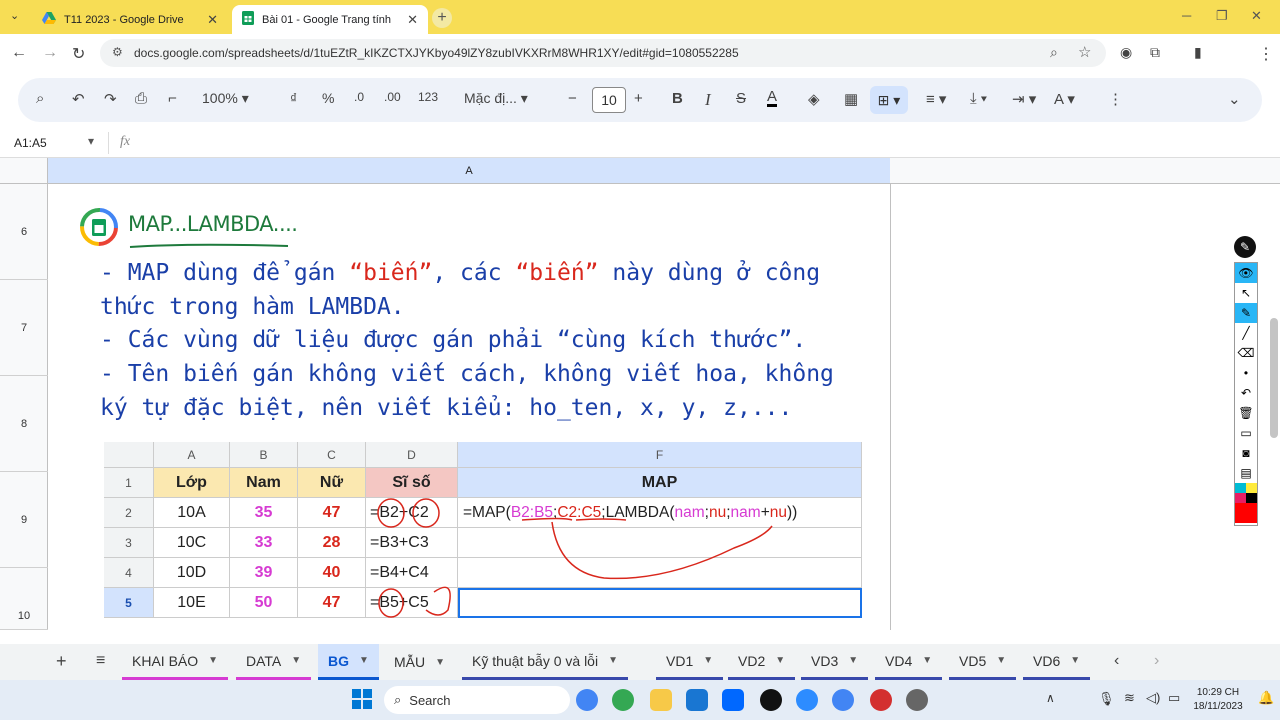  I want to click on name-box: A1:A5, so click(30, 143).